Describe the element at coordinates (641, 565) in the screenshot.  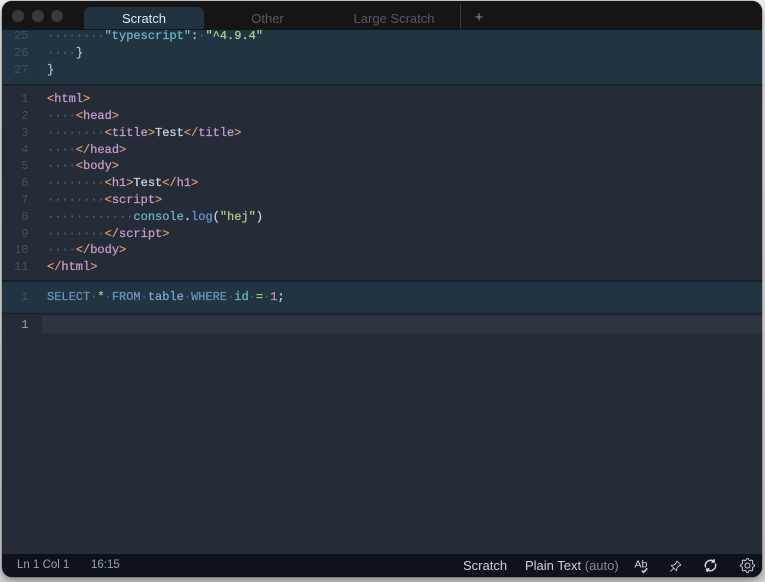
I see `svg-text: Ab` at that location.